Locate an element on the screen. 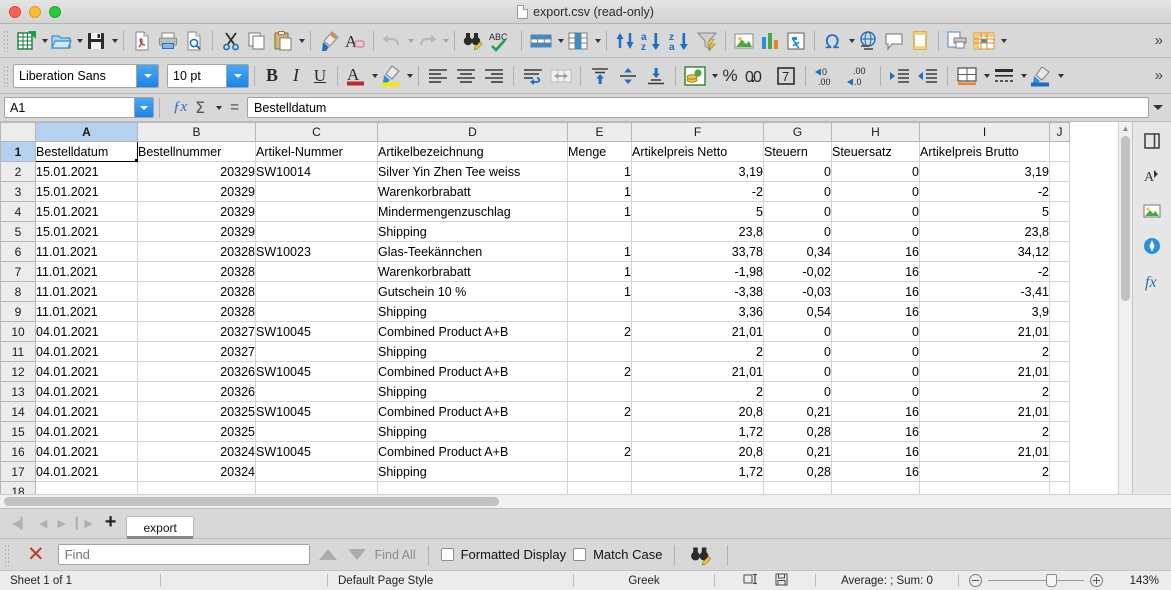 The height and width of the screenshot is (590, 1171). name-box: A1 is located at coordinates (79, 107).